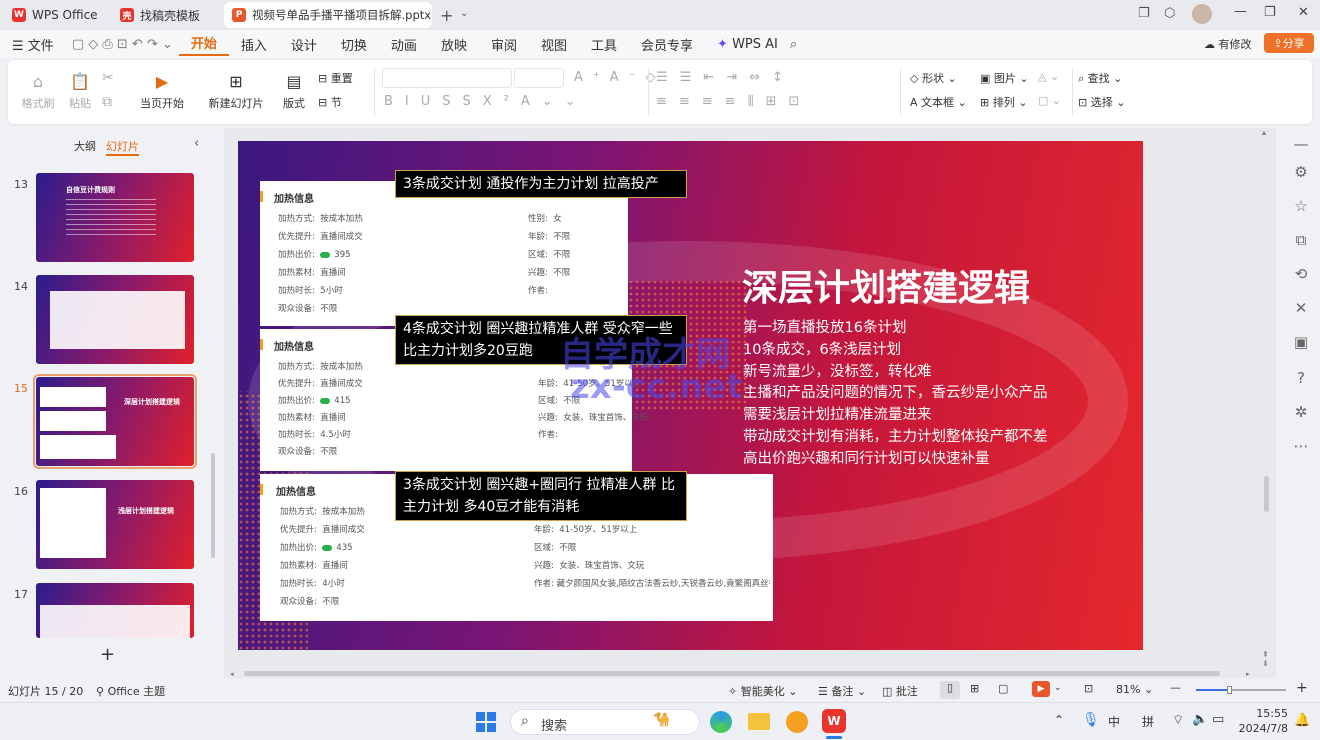 Image resolution: width=1320 pixels, height=740 pixels. What do you see at coordinates (236, 92) in the screenshot?
I see `new-slide-button: ⊞ 新建幻灯片` at bounding box center [236, 92].